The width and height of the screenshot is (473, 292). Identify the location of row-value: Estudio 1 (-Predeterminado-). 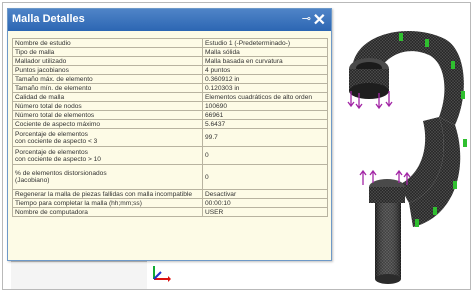
(265, 43).